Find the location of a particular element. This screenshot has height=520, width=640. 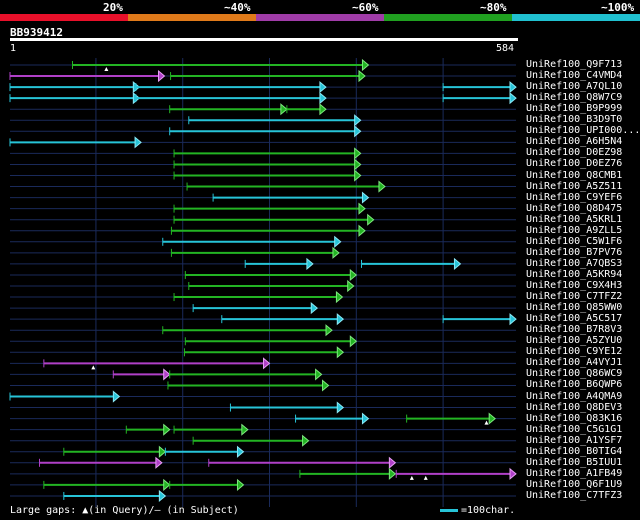

hit-name-label: UniRef100_A7QBS3 is located at coordinates (574, 263).